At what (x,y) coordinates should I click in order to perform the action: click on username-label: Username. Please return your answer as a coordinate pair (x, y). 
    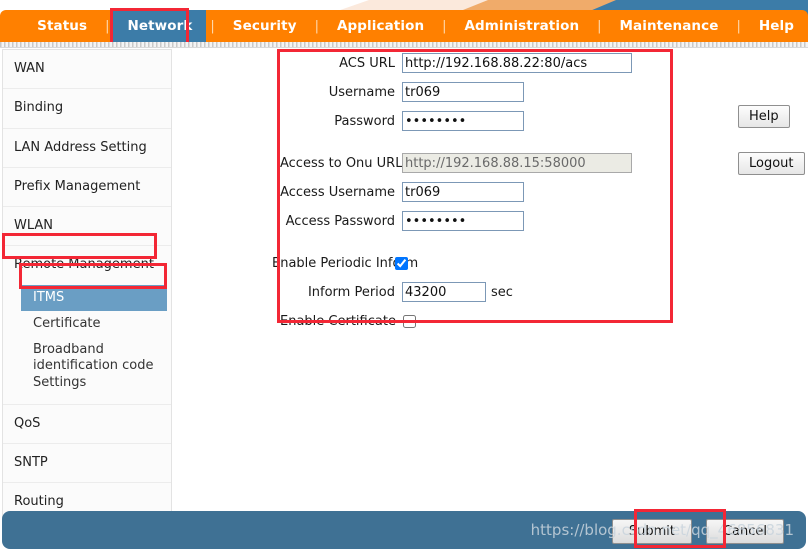
    Looking at the image, I should click on (361, 92).